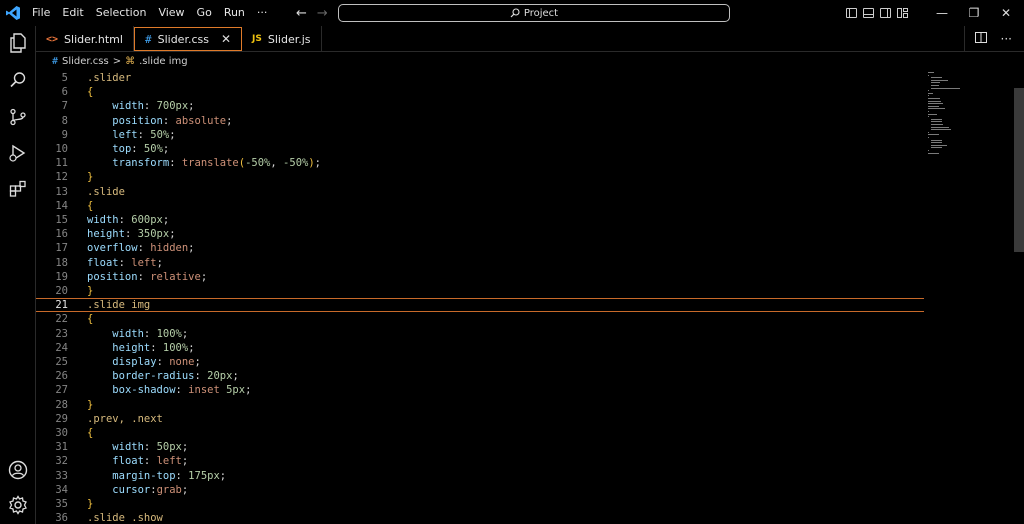  What do you see at coordinates (163, 61) in the screenshot?
I see `breadcrumb-symbol: .slide img` at bounding box center [163, 61].